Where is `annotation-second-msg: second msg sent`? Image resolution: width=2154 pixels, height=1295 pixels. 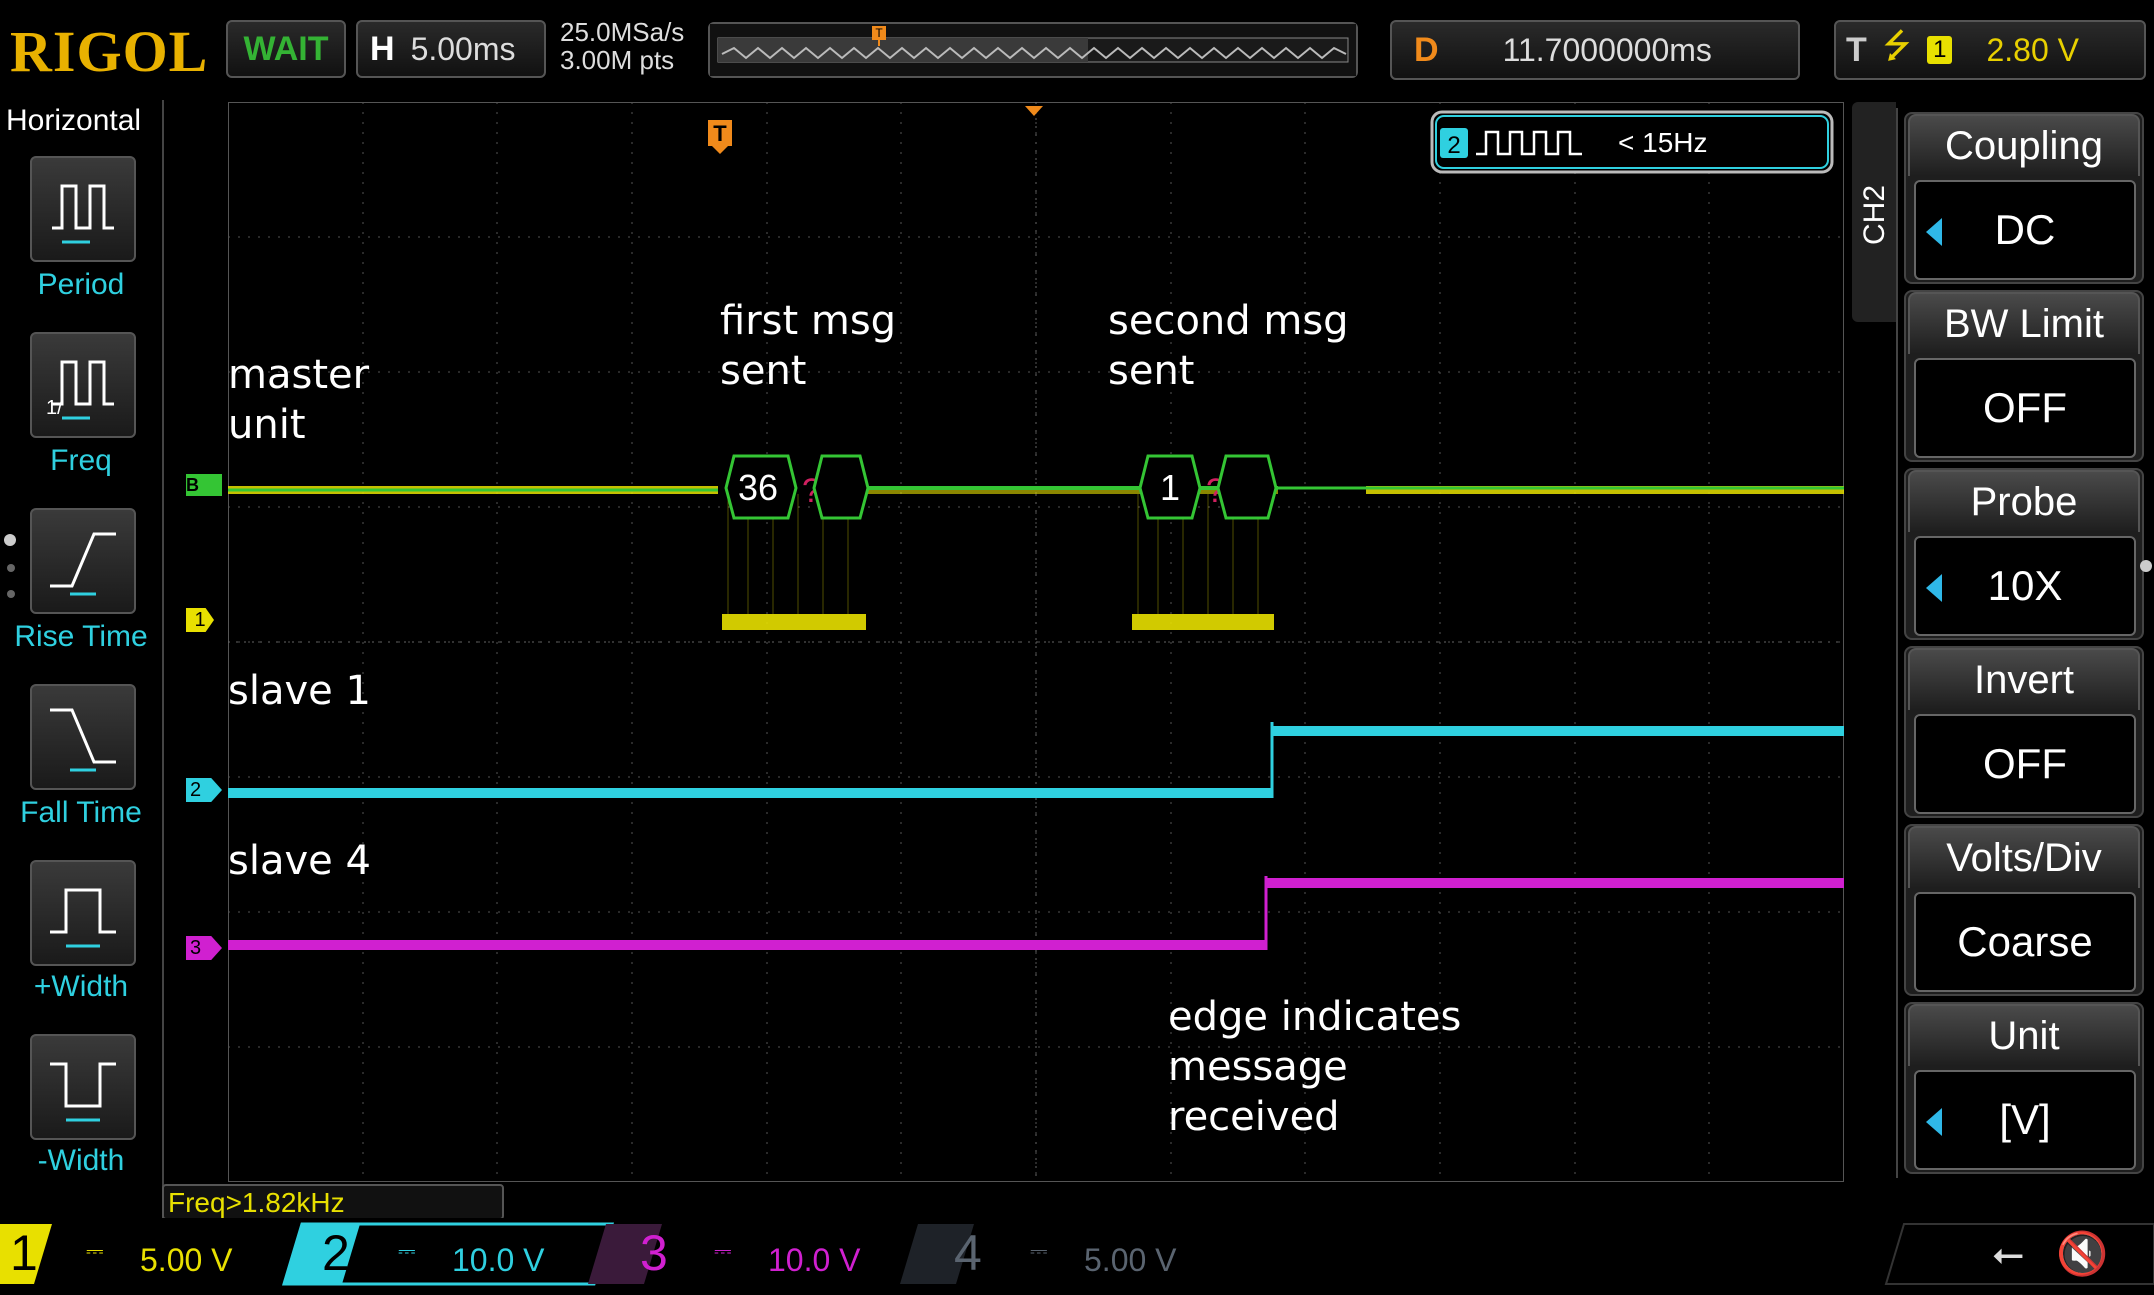
annotation-second-msg: second msg sent is located at coordinates (1228, 346).